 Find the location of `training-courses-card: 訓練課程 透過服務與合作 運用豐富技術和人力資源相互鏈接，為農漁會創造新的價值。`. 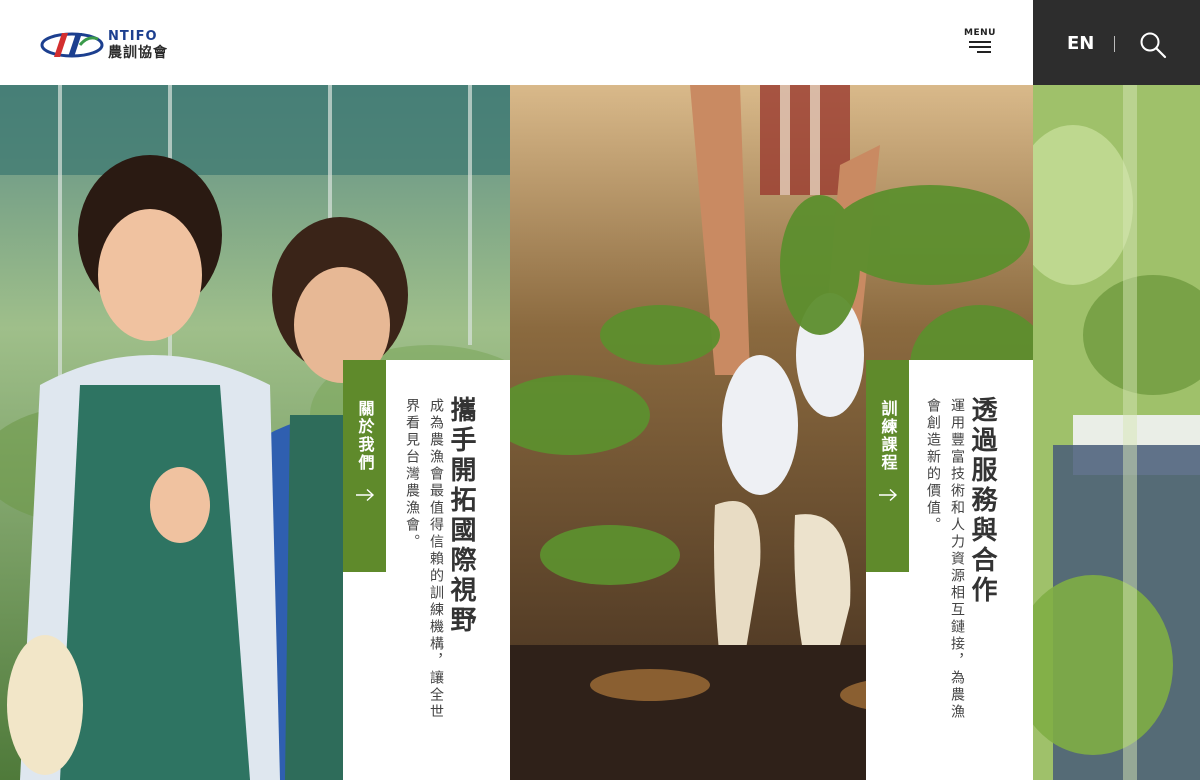

training-courses-card: 訓練課程 透過服務與合作 運用豐富技術和人力資源相互鏈接，為農漁會創造新的價值。 is located at coordinates (949, 570).